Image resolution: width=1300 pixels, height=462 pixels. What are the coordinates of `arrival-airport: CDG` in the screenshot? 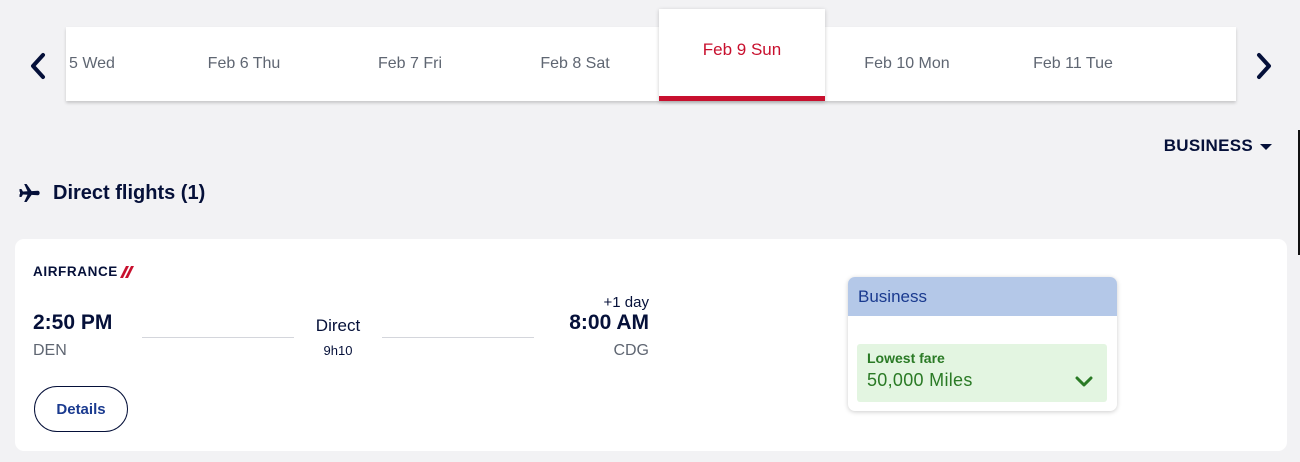 It's located at (631, 350).